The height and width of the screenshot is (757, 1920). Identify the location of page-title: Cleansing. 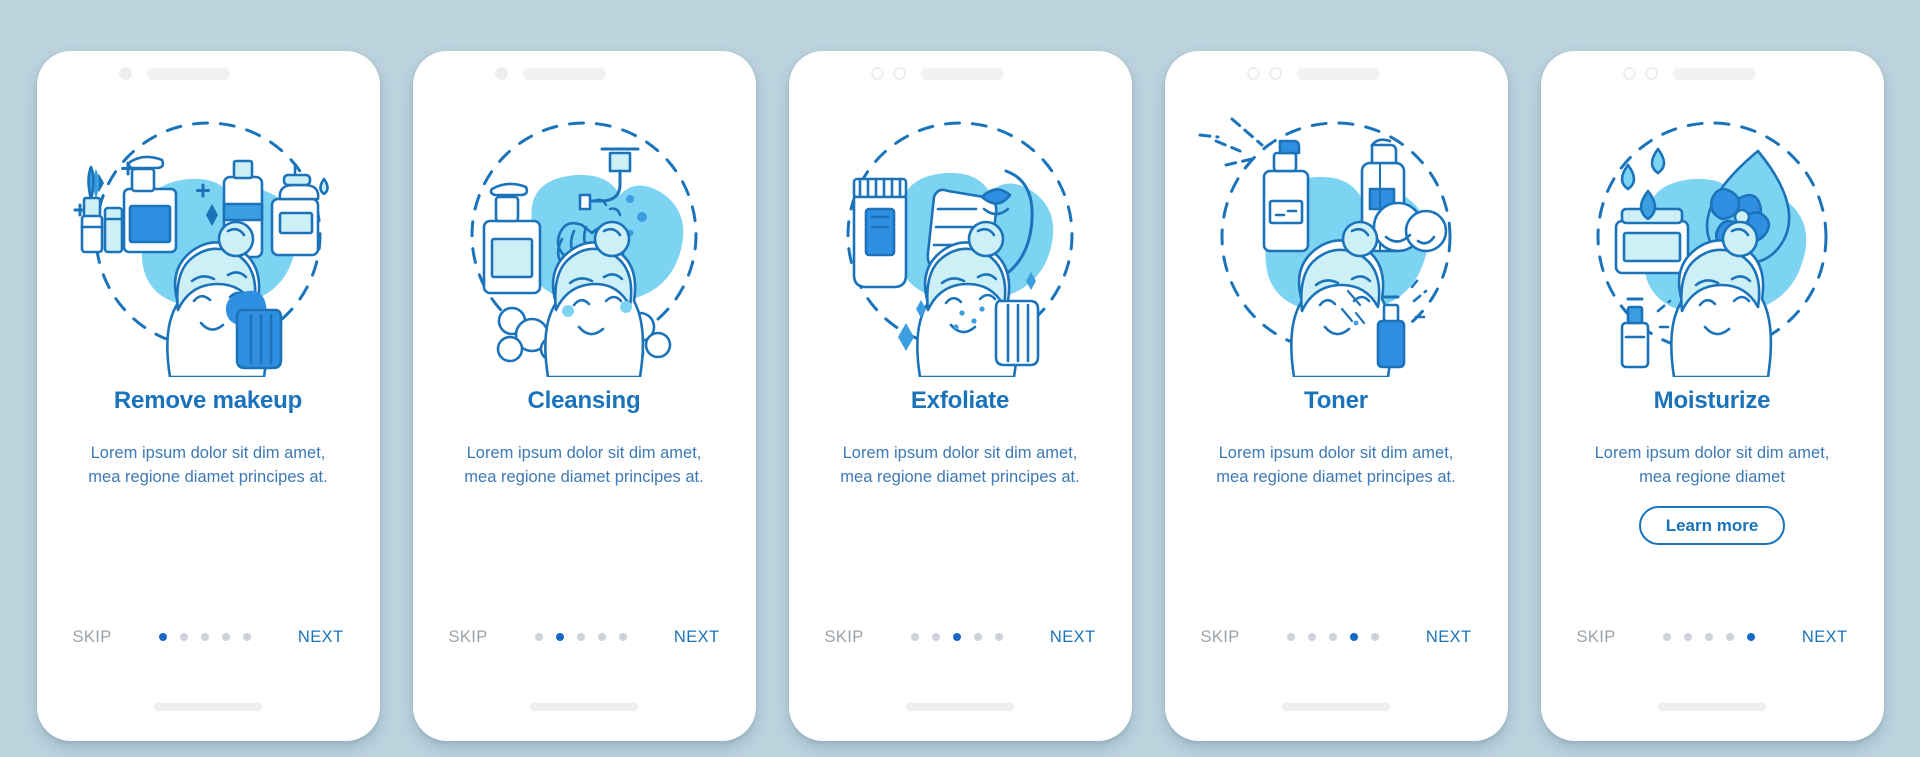
(584, 400).